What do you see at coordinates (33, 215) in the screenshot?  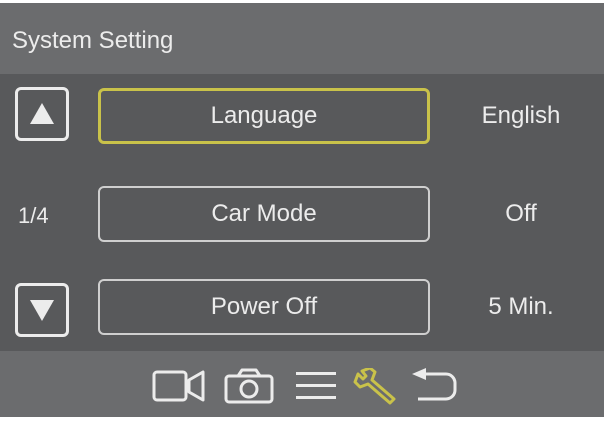 I see `page-indicator: 1/4` at bounding box center [33, 215].